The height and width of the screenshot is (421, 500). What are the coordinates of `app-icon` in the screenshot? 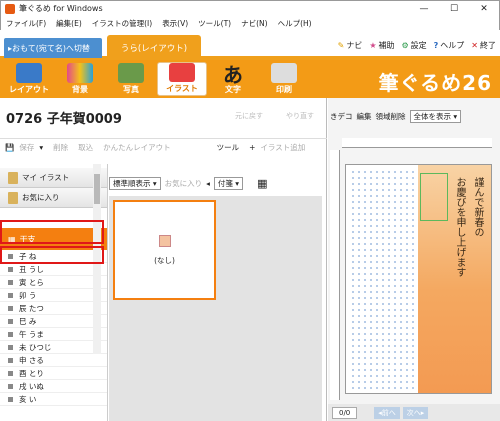 It's located at (10, 8).